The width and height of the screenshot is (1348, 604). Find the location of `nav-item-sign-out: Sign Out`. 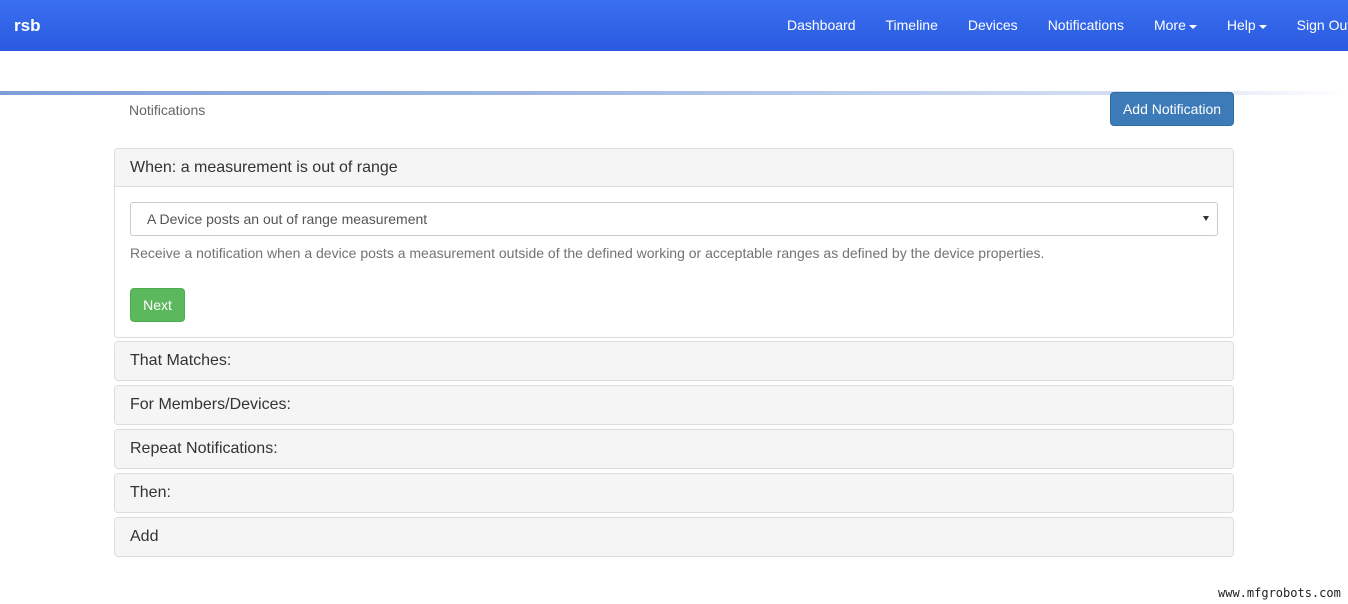

nav-item-sign-out: Sign Out is located at coordinates (1315, 25).